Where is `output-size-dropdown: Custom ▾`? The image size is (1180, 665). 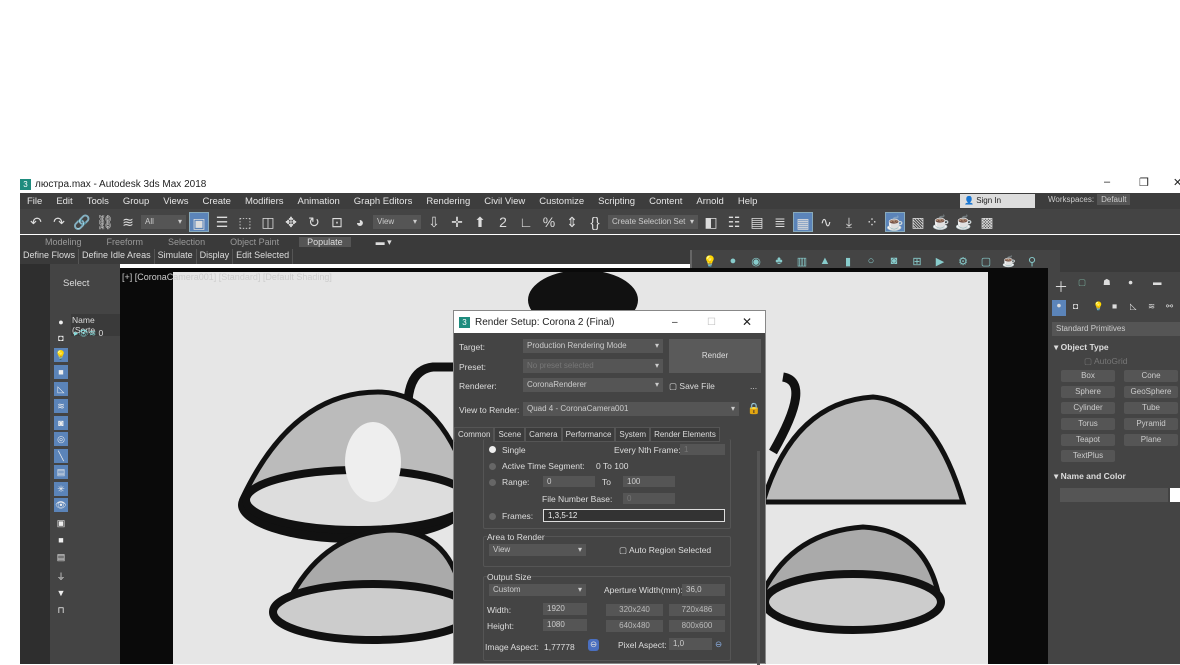
output-size-dropdown: Custom ▾ is located at coordinates (537, 590).